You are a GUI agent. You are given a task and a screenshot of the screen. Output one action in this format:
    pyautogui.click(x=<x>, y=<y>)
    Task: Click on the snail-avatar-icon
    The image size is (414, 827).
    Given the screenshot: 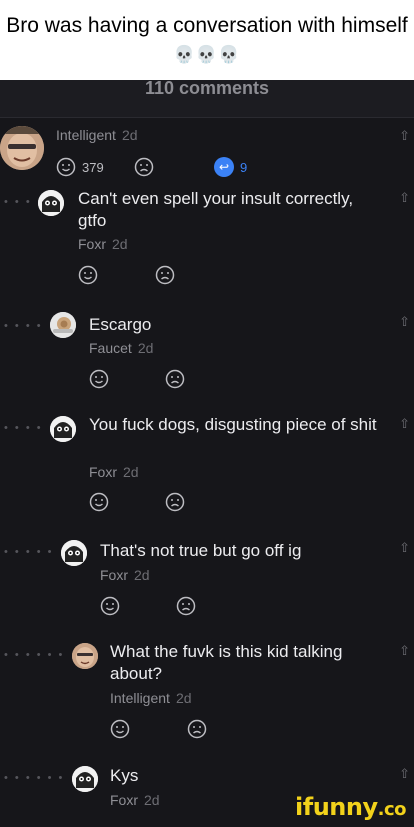 What is the action you would take?
    pyautogui.click(x=63, y=325)
    